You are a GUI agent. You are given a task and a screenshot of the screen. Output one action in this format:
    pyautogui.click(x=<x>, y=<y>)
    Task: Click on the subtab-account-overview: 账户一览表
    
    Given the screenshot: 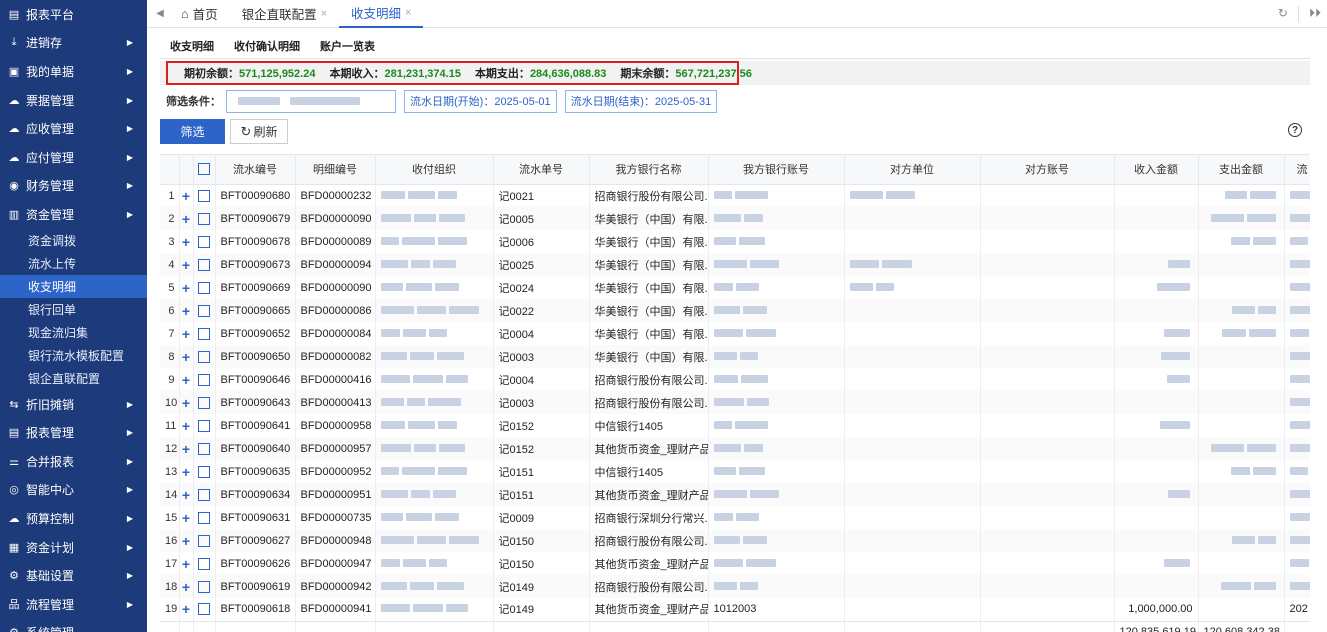 What is the action you would take?
    pyautogui.click(x=347, y=48)
    